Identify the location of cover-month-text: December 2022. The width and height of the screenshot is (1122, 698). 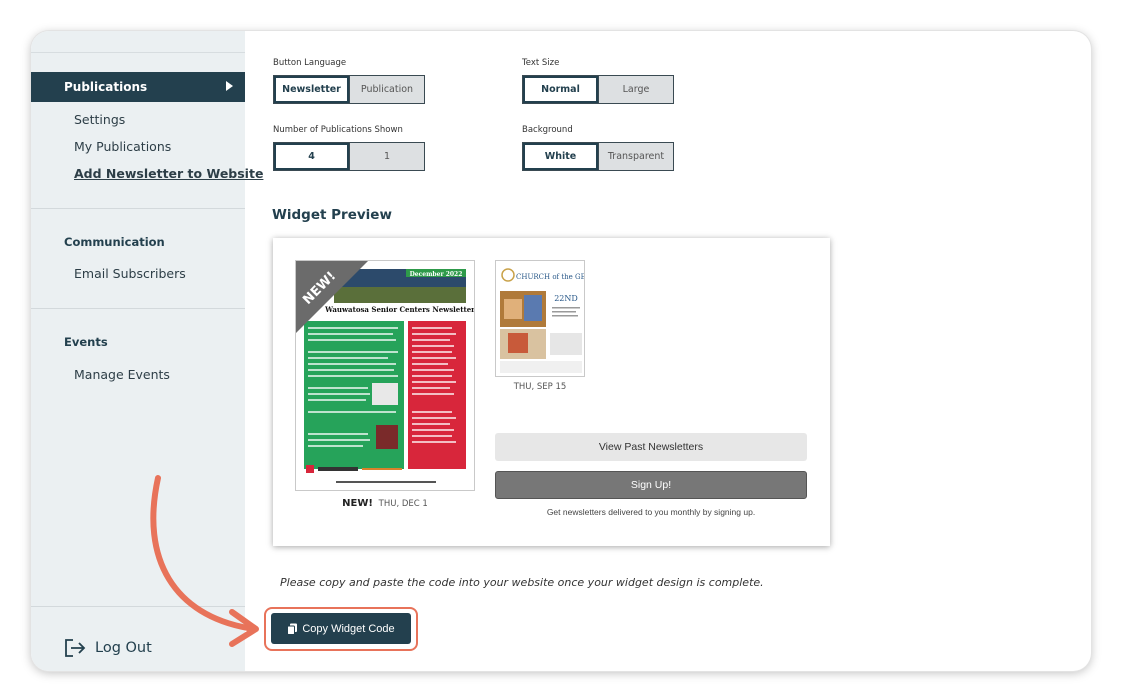
(436, 274).